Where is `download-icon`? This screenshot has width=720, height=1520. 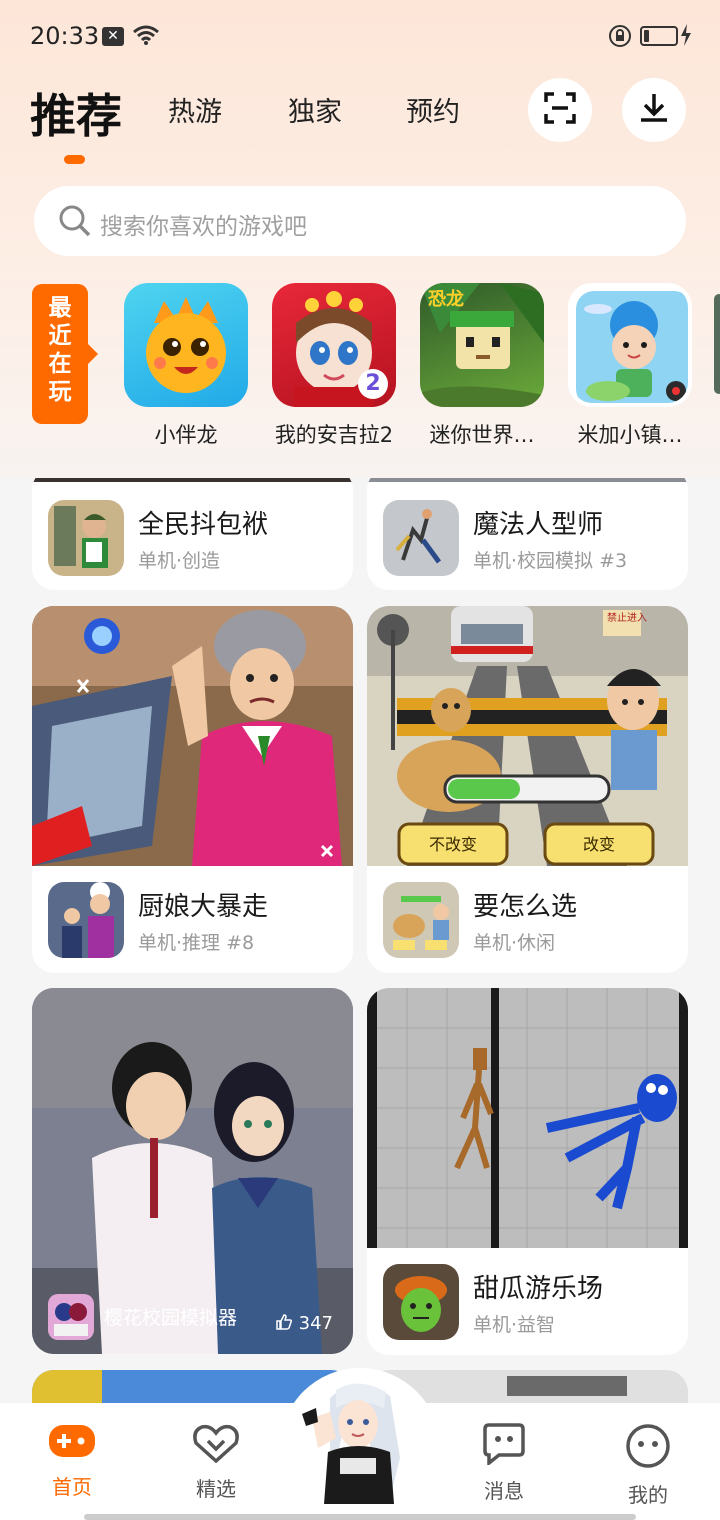
download-icon is located at coordinates (654, 110).